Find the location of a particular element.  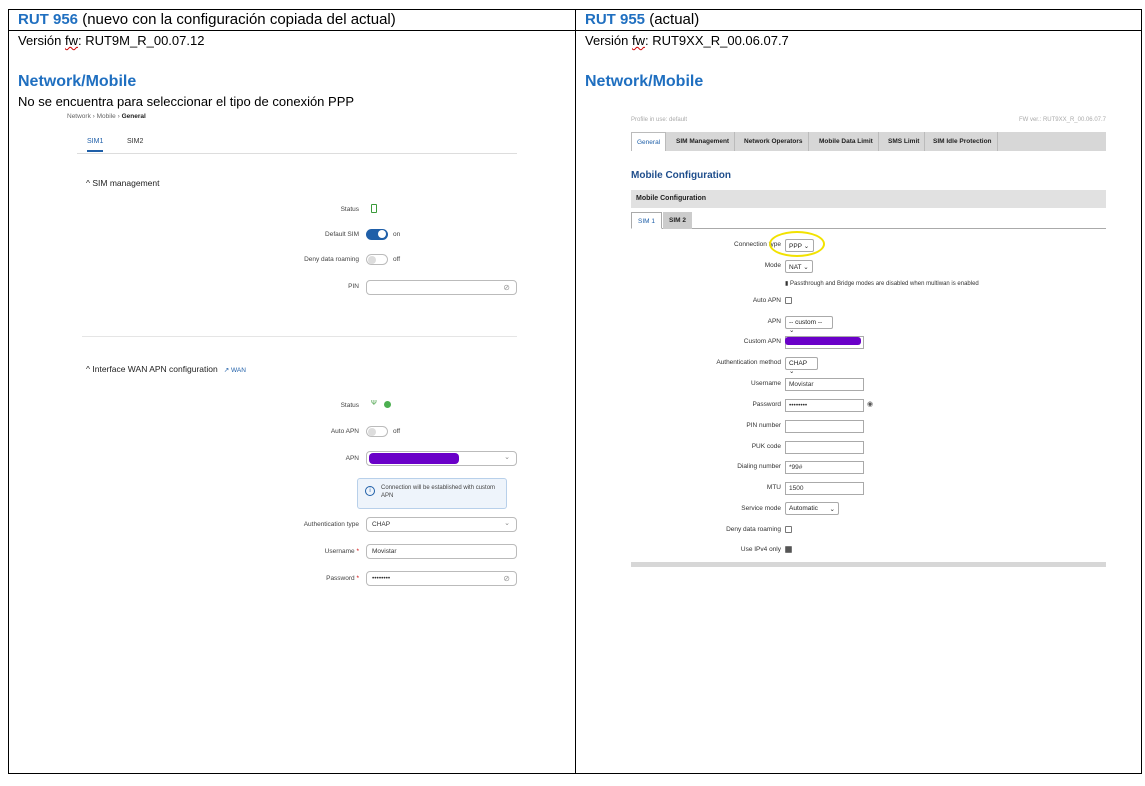

ipv4-only-checkbox is located at coordinates (788, 549).